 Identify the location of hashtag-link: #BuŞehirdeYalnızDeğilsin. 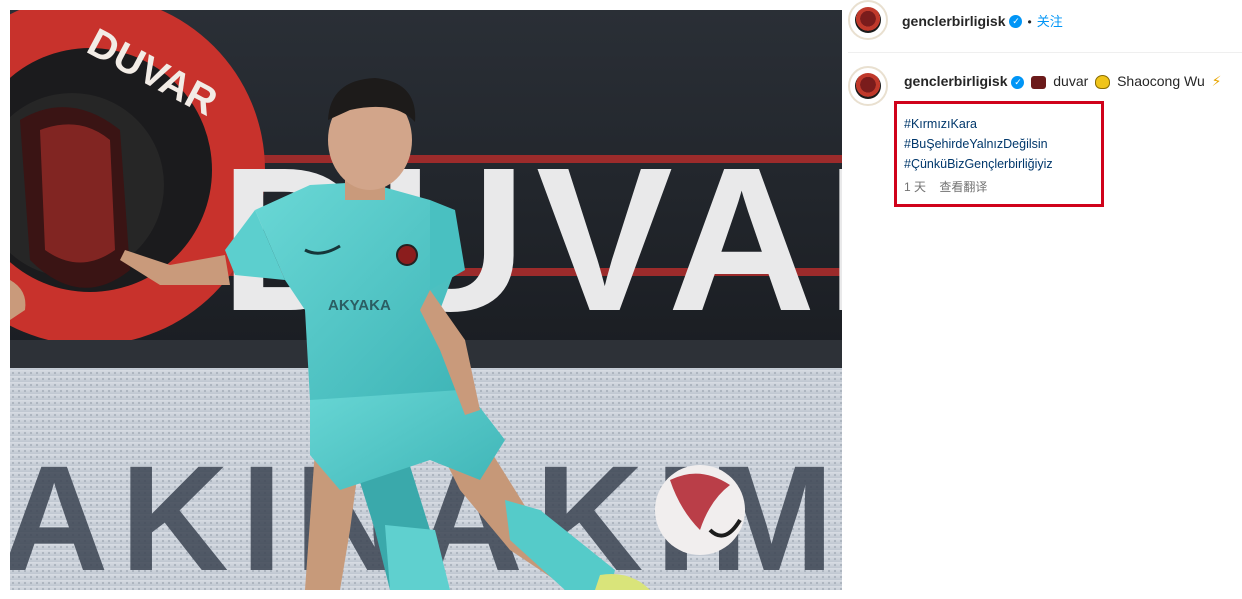
(978, 144).